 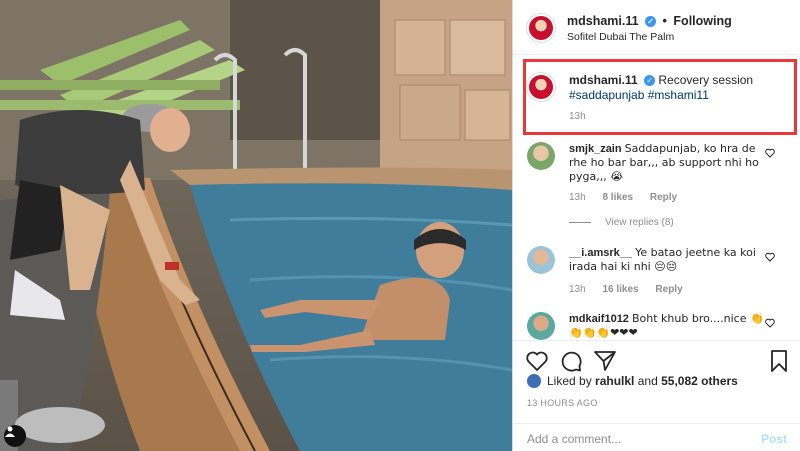 I want to click on likes-others: 55,082 others, so click(x=699, y=381).